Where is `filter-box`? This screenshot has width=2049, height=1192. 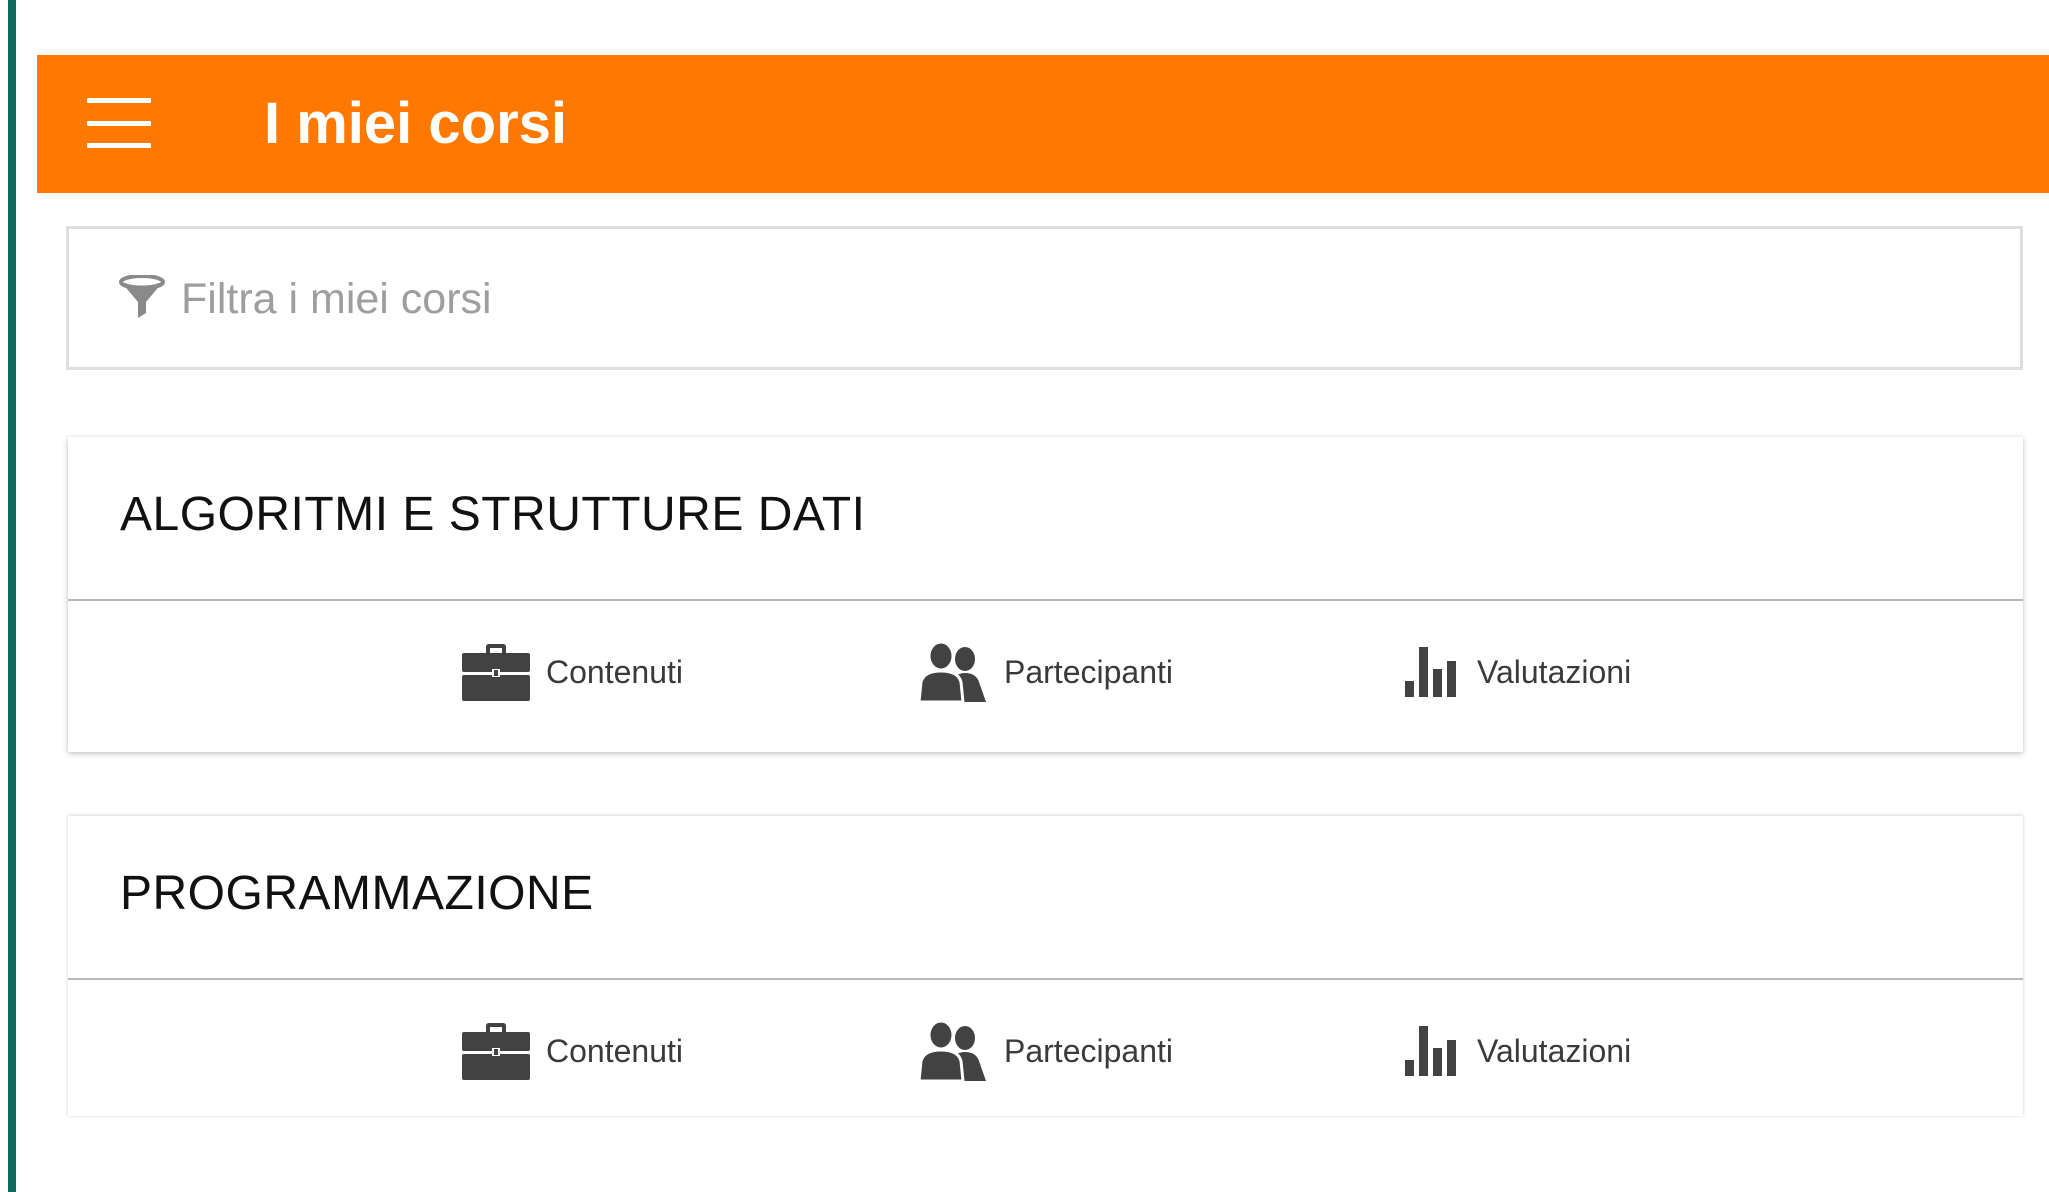 filter-box is located at coordinates (1044, 298).